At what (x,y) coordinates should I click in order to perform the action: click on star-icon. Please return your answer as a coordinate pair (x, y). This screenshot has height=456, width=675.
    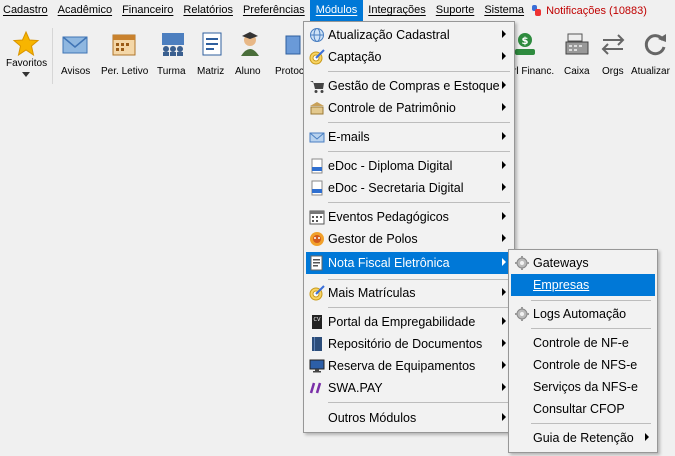
    Looking at the image, I should click on (26, 43).